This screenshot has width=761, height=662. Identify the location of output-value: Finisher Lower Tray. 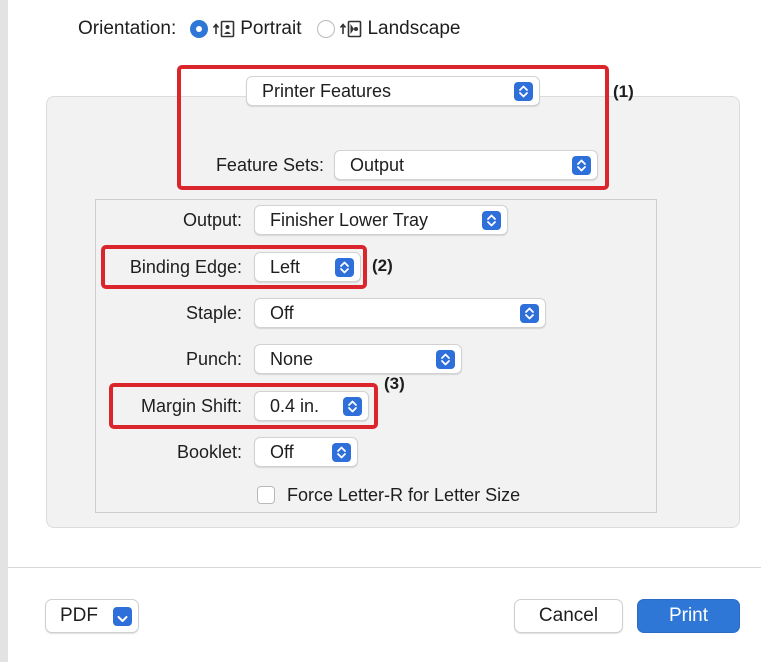
(349, 220).